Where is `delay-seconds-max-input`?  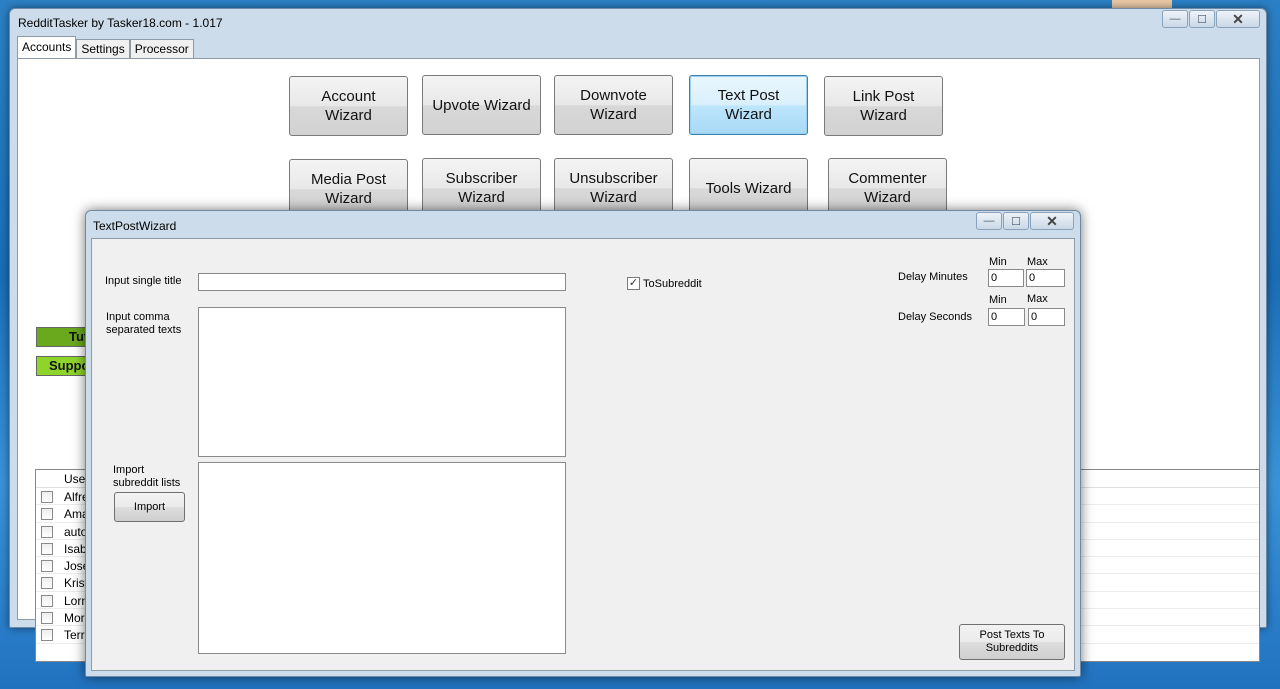
delay-seconds-max-input is located at coordinates (1046, 317).